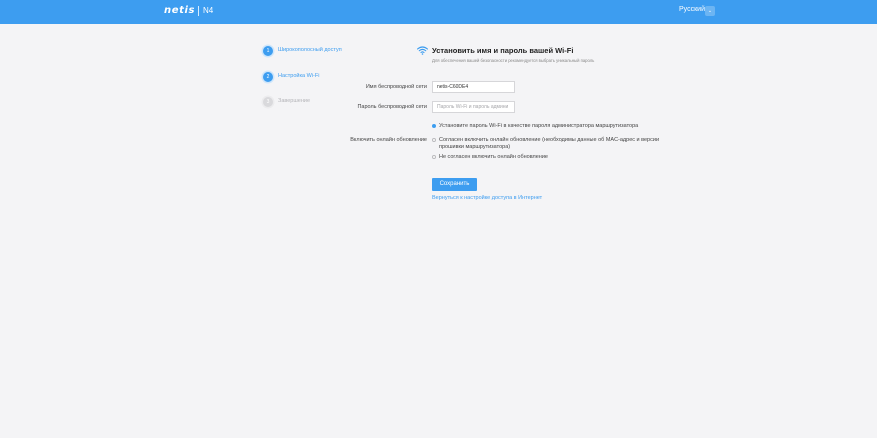  Describe the element at coordinates (692, 9) in the screenshot. I see `language-selector: Русский` at that location.